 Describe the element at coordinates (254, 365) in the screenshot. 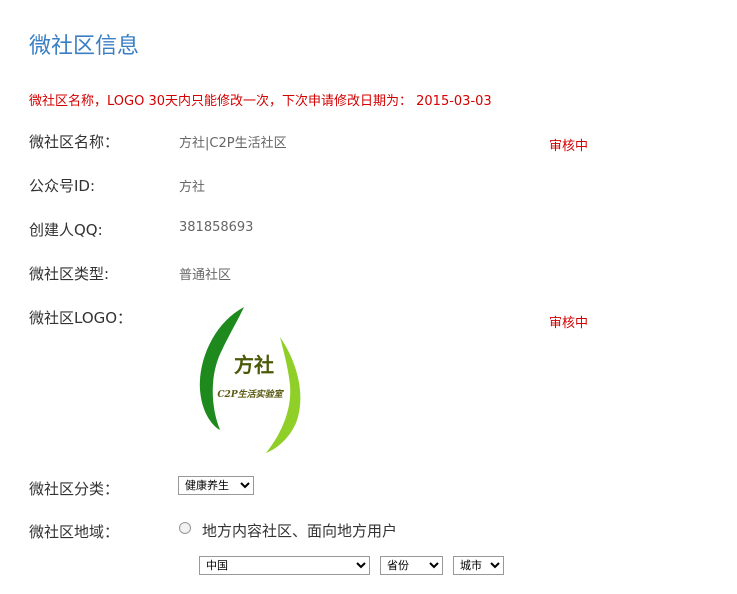

I see `logo-main-text: 方社` at that location.